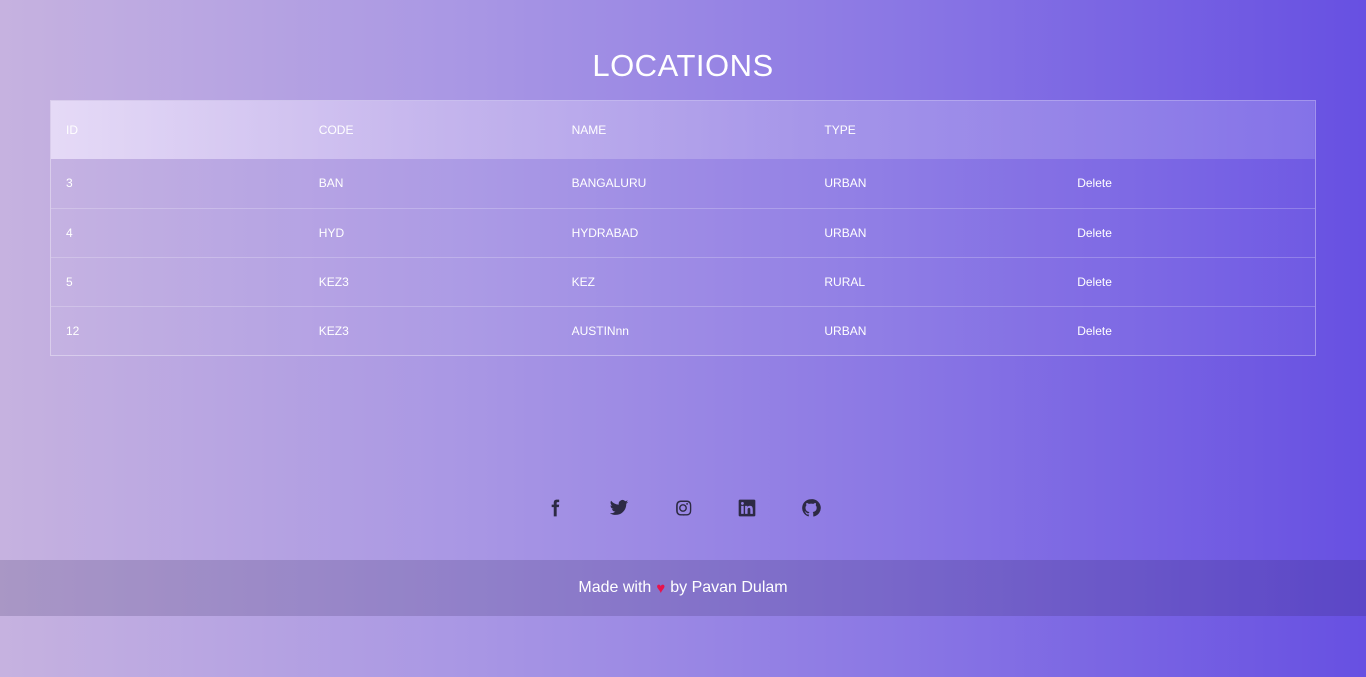 The width and height of the screenshot is (1366, 677). I want to click on column-header-actions, so click(1188, 130).